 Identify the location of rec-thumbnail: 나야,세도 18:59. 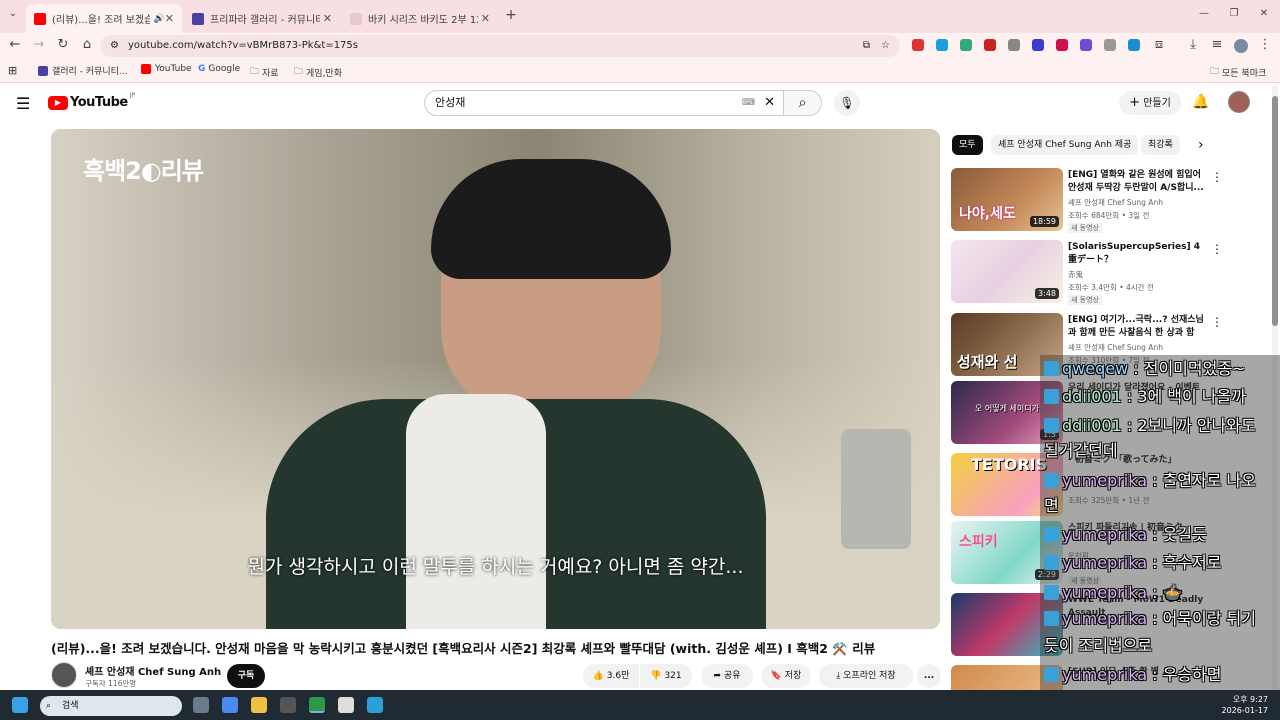
(1007, 199).